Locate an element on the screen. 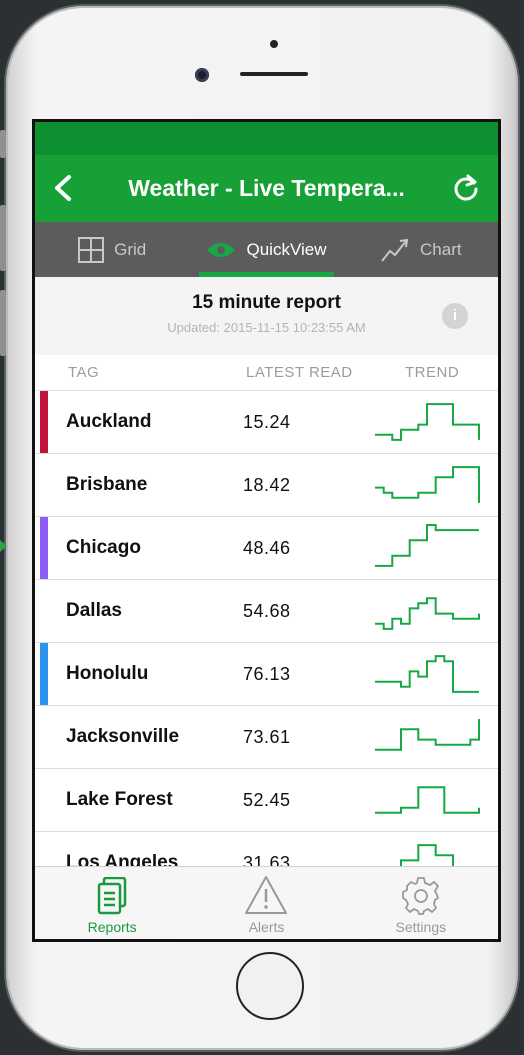 This screenshot has width=524, height=1055. report-title: 15 minute report is located at coordinates (266, 302).